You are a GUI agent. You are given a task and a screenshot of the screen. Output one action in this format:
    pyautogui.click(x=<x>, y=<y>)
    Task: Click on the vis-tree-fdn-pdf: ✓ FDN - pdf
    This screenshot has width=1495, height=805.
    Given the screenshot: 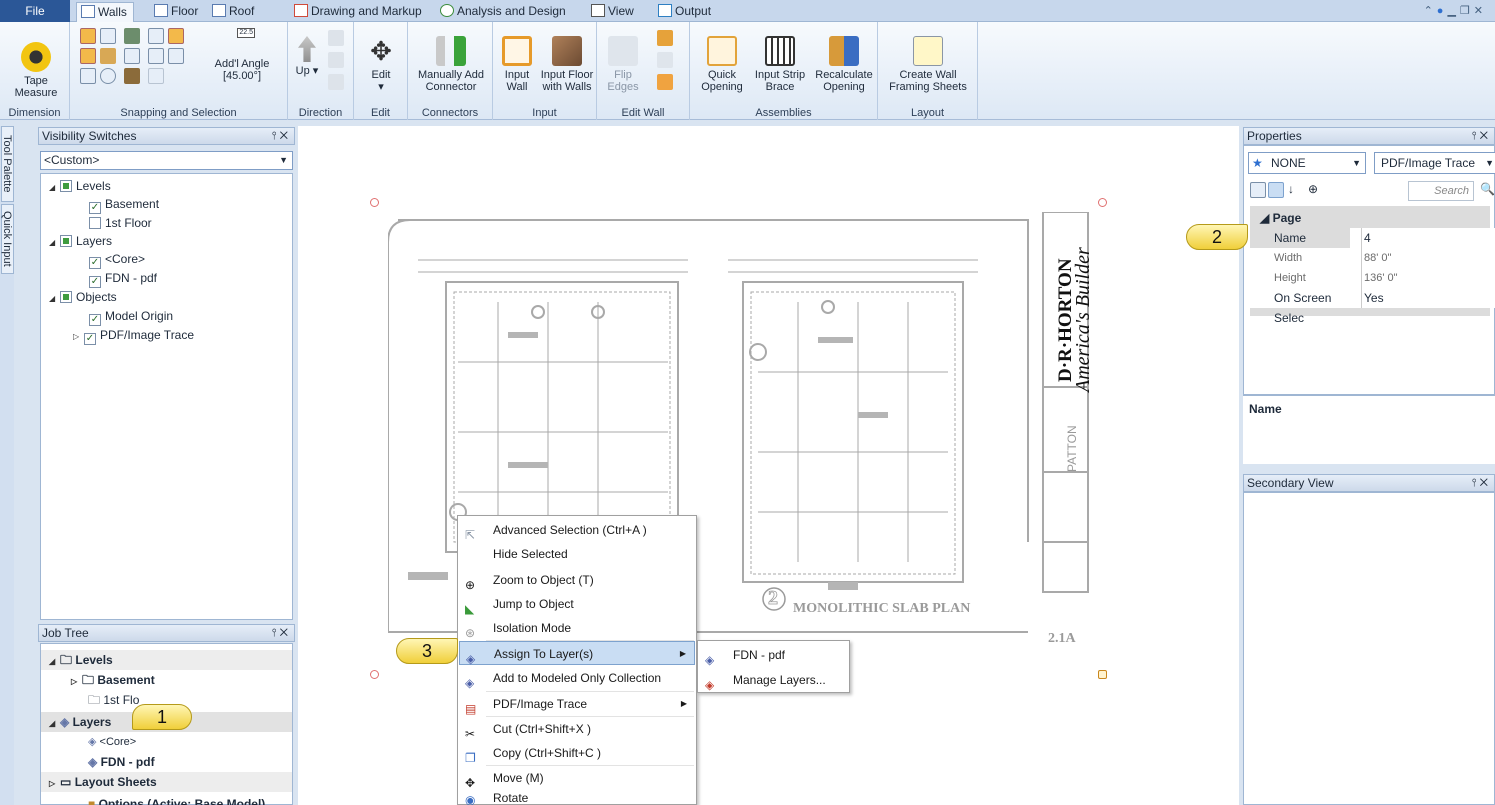 What is the action you would take?
    pyautogui.click(x=123, y=278)
    